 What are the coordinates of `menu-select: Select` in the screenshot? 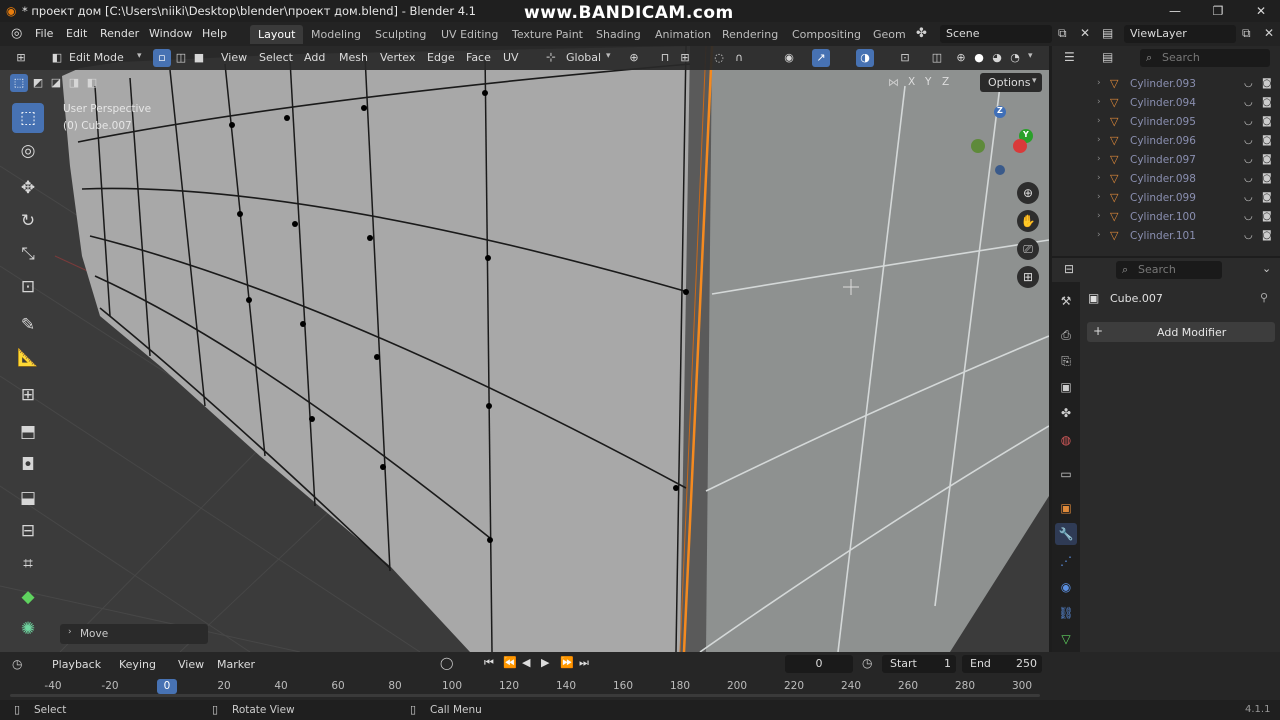 It's located at (276, 57).